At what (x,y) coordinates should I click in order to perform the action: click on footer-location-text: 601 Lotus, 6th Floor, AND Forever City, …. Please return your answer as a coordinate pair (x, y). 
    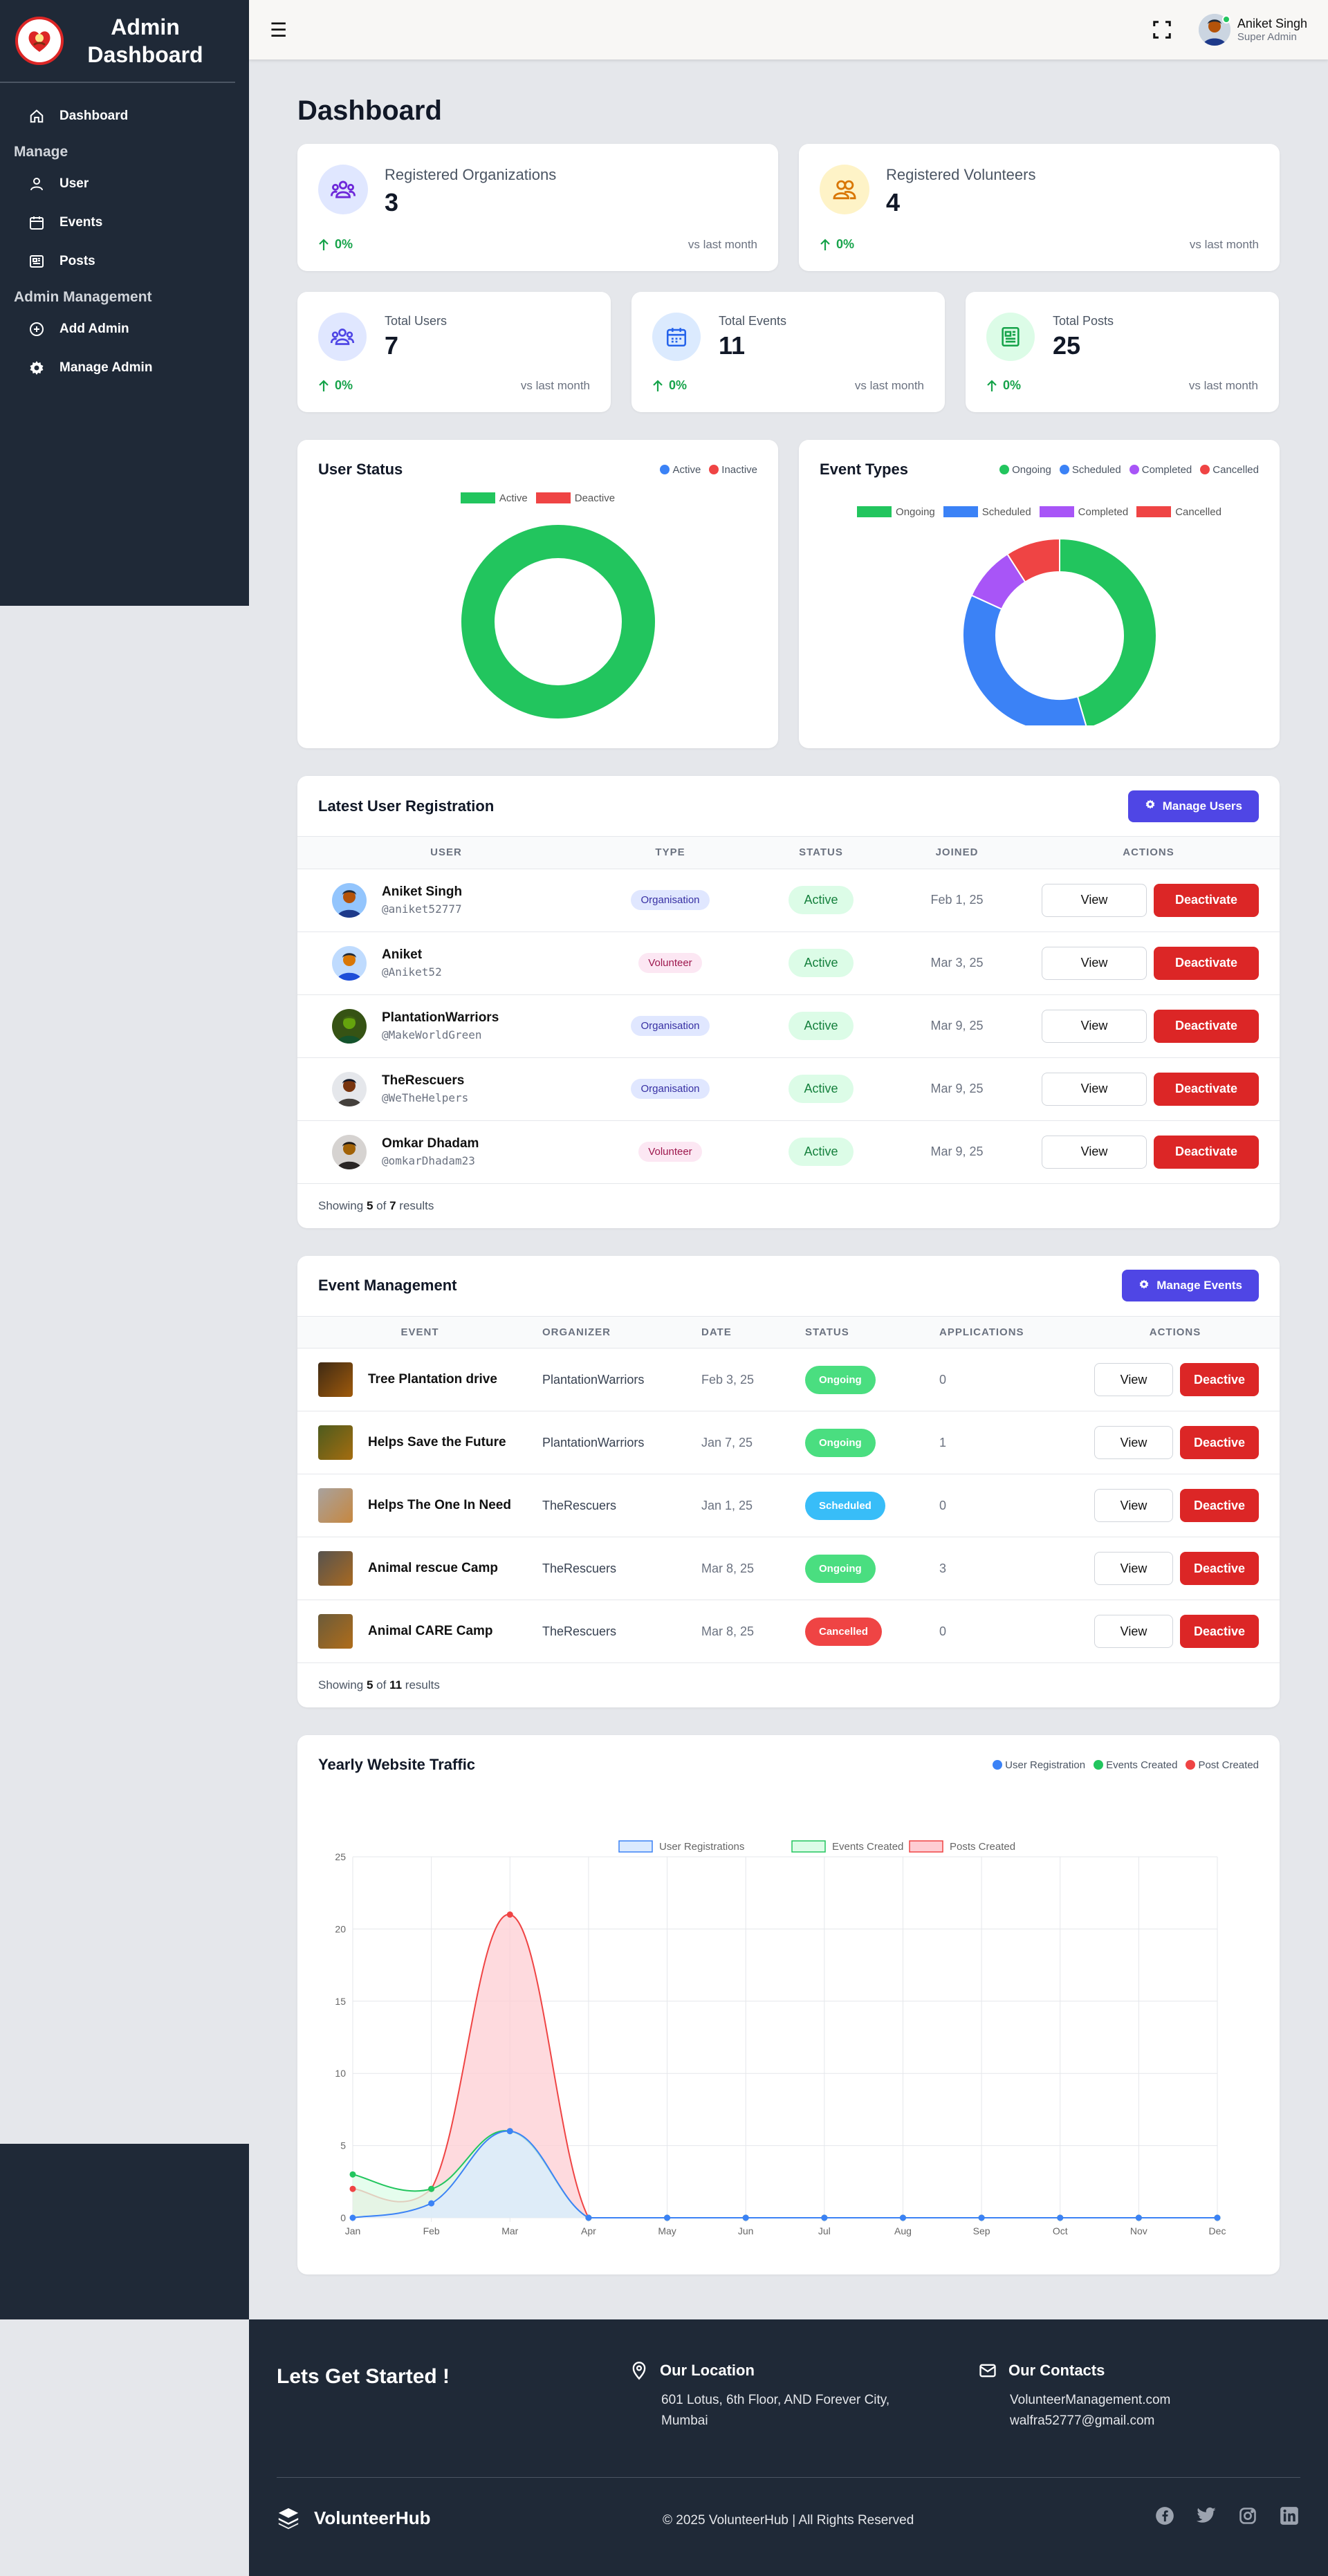
    Looking at the image, I should click on (775, 2411).